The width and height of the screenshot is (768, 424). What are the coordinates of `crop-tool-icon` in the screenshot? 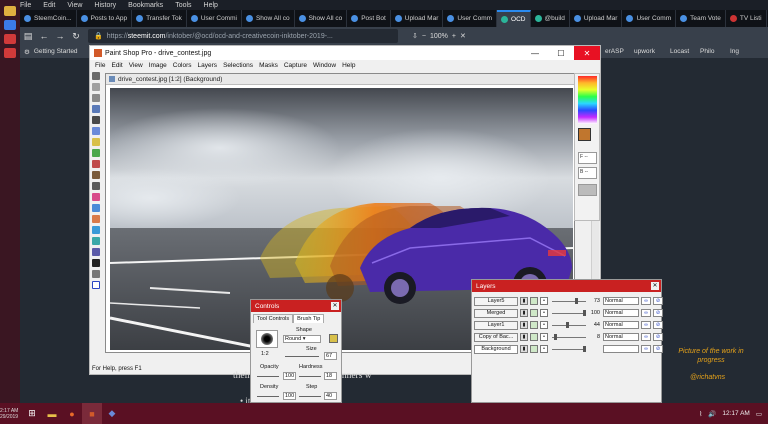 It's located at (96, 109).